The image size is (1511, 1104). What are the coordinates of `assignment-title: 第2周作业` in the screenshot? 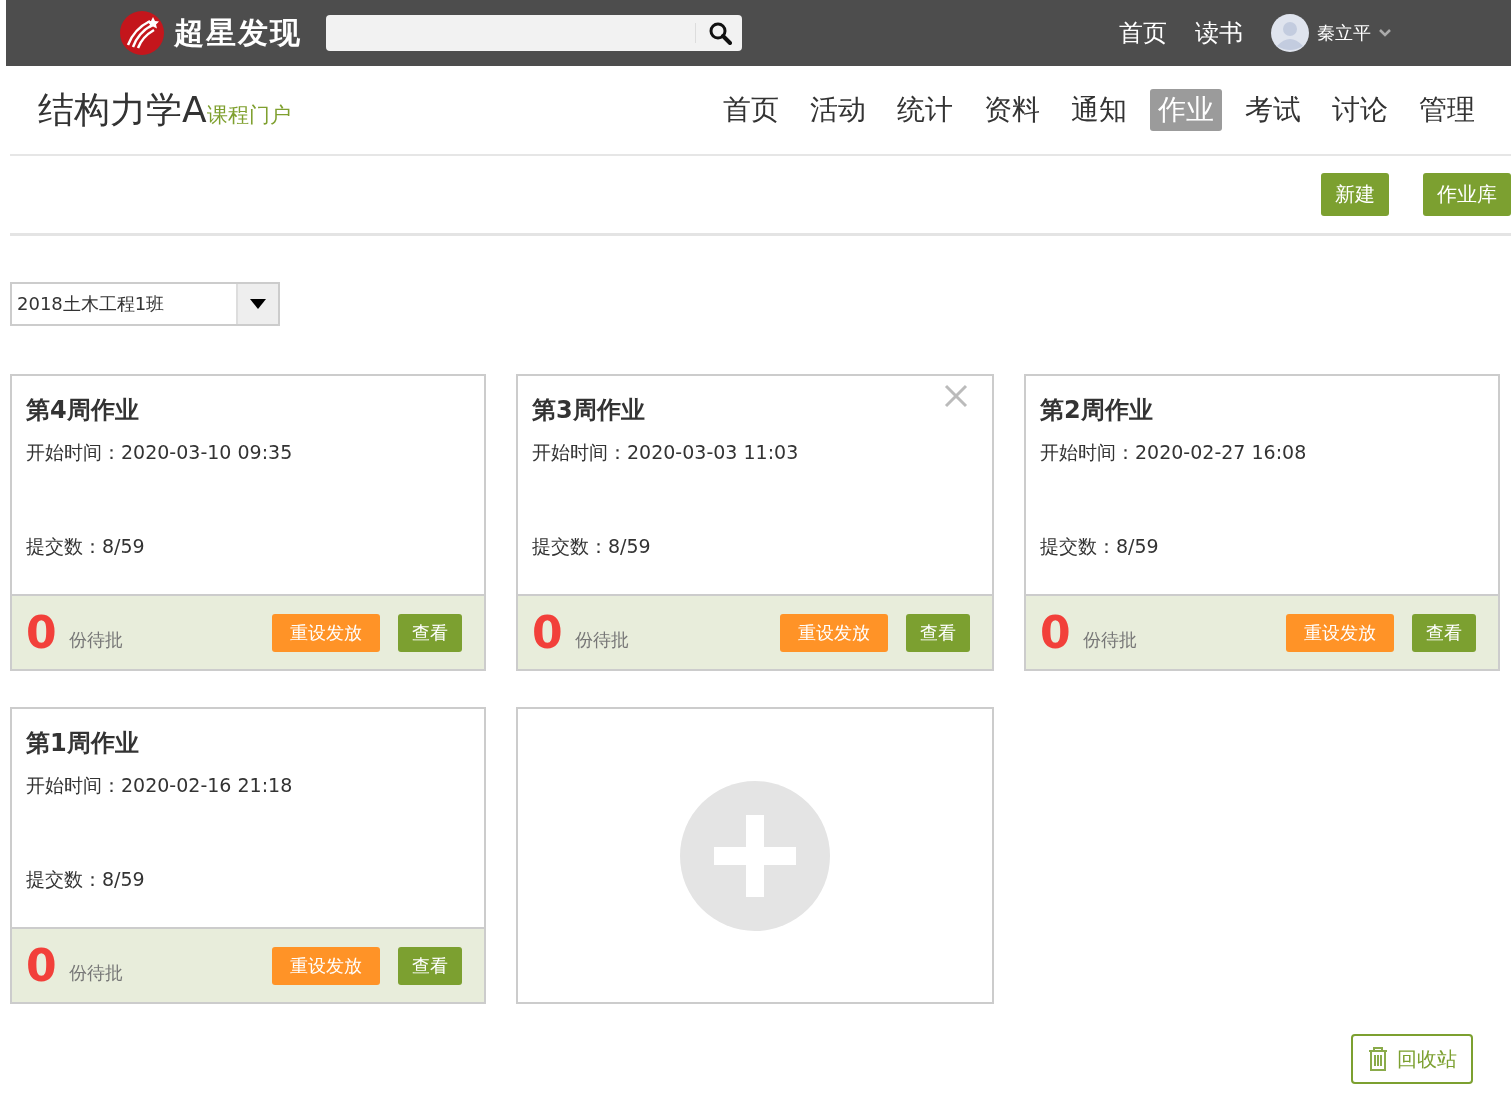 It's located at (1262, 410).